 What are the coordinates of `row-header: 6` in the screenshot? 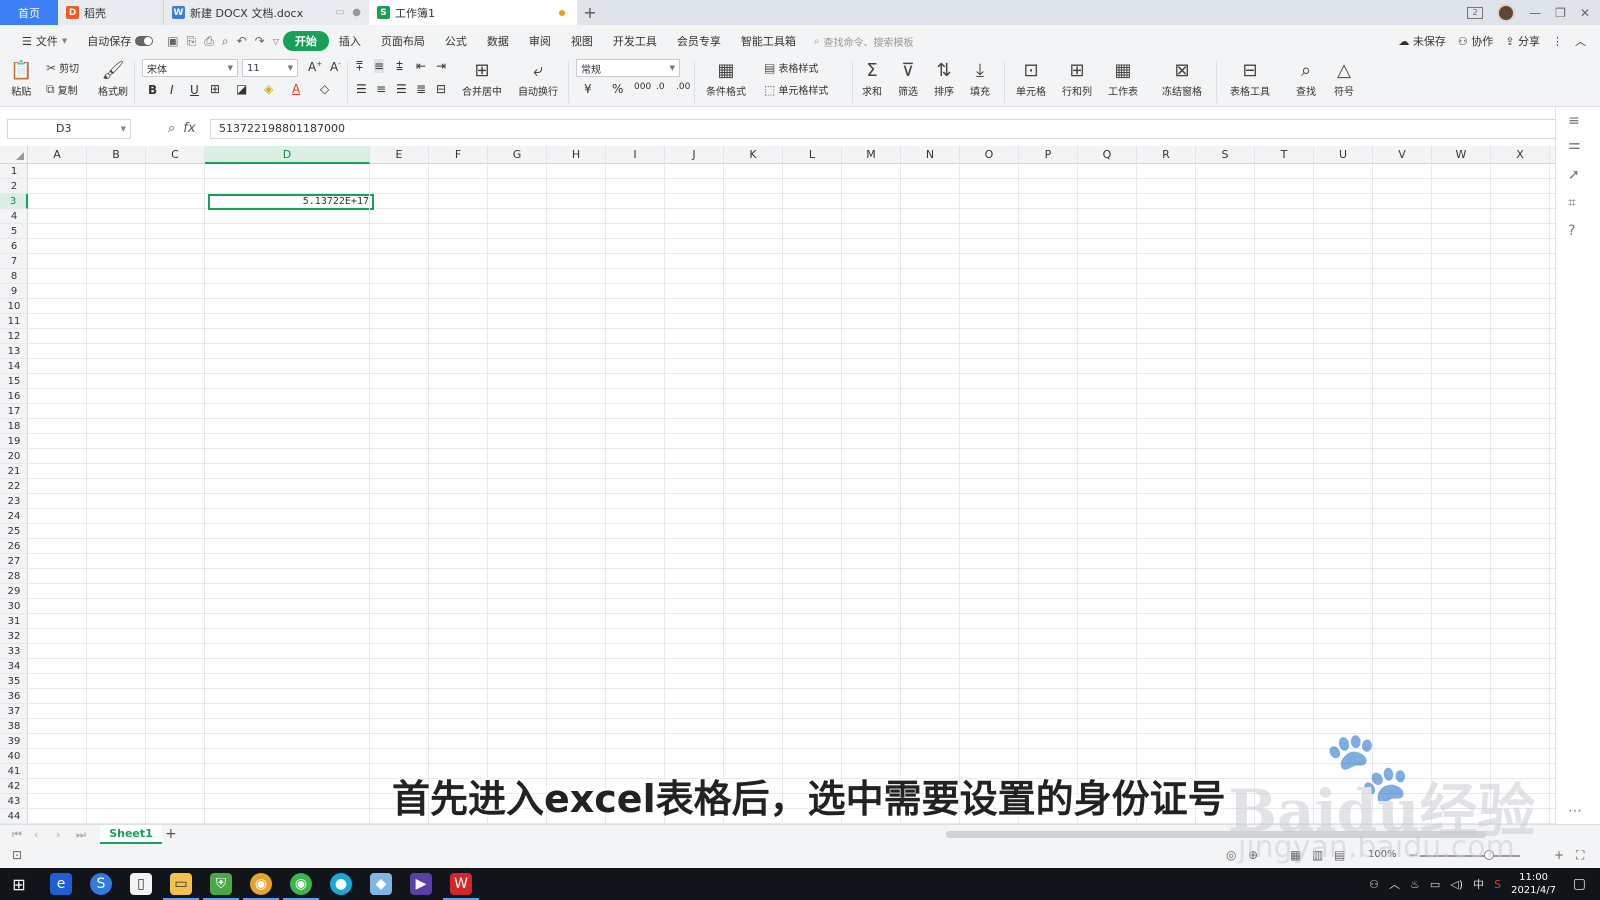 It's located at (14, 246).